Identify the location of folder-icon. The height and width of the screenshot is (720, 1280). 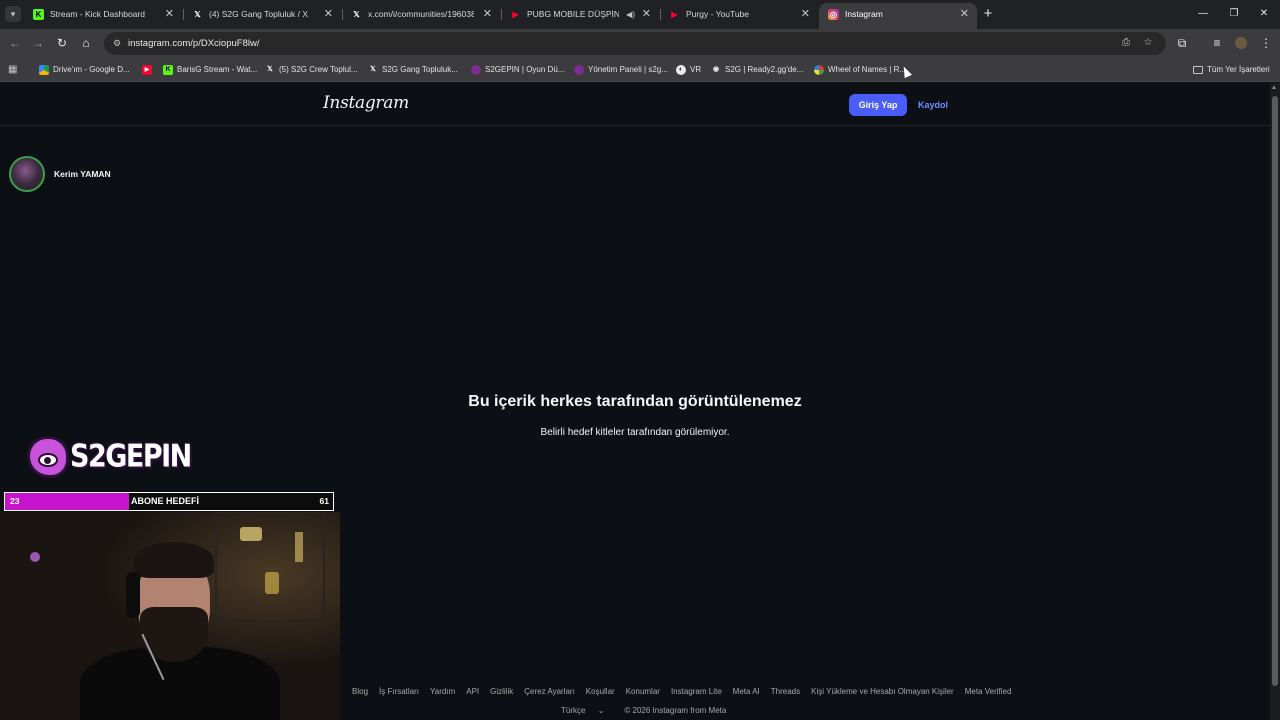
(1198, 70).